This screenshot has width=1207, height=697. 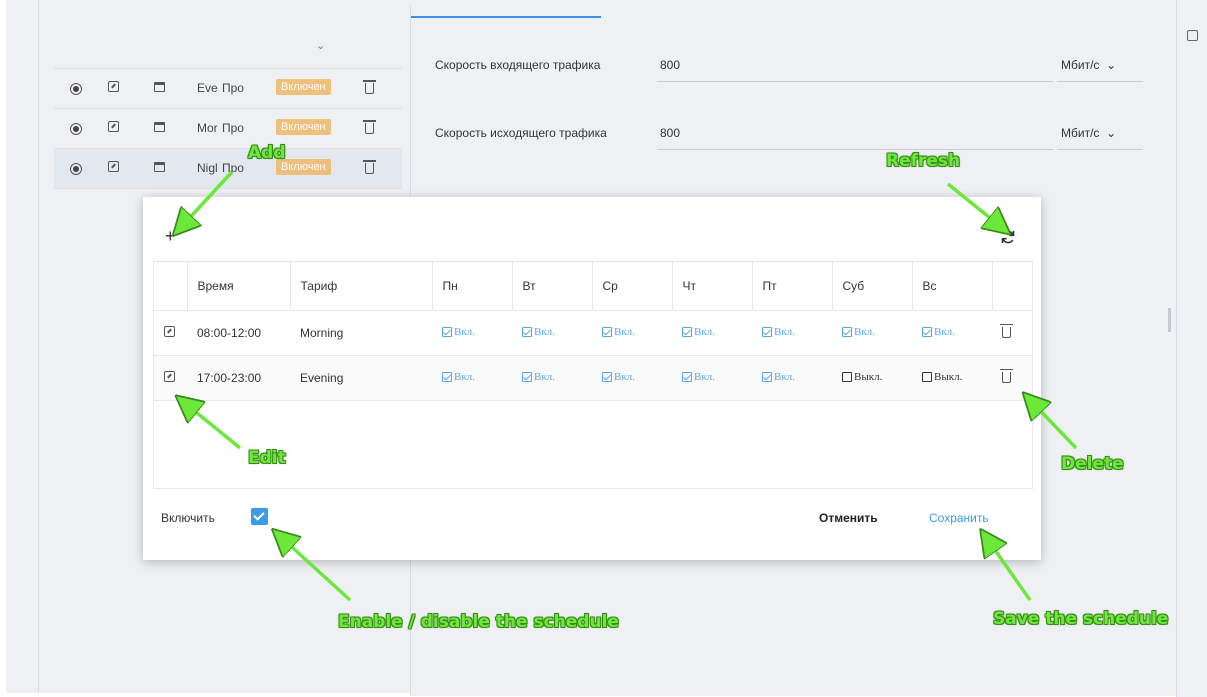 I want to click on tariff-name: Nigl, so click(x=207, y=168).